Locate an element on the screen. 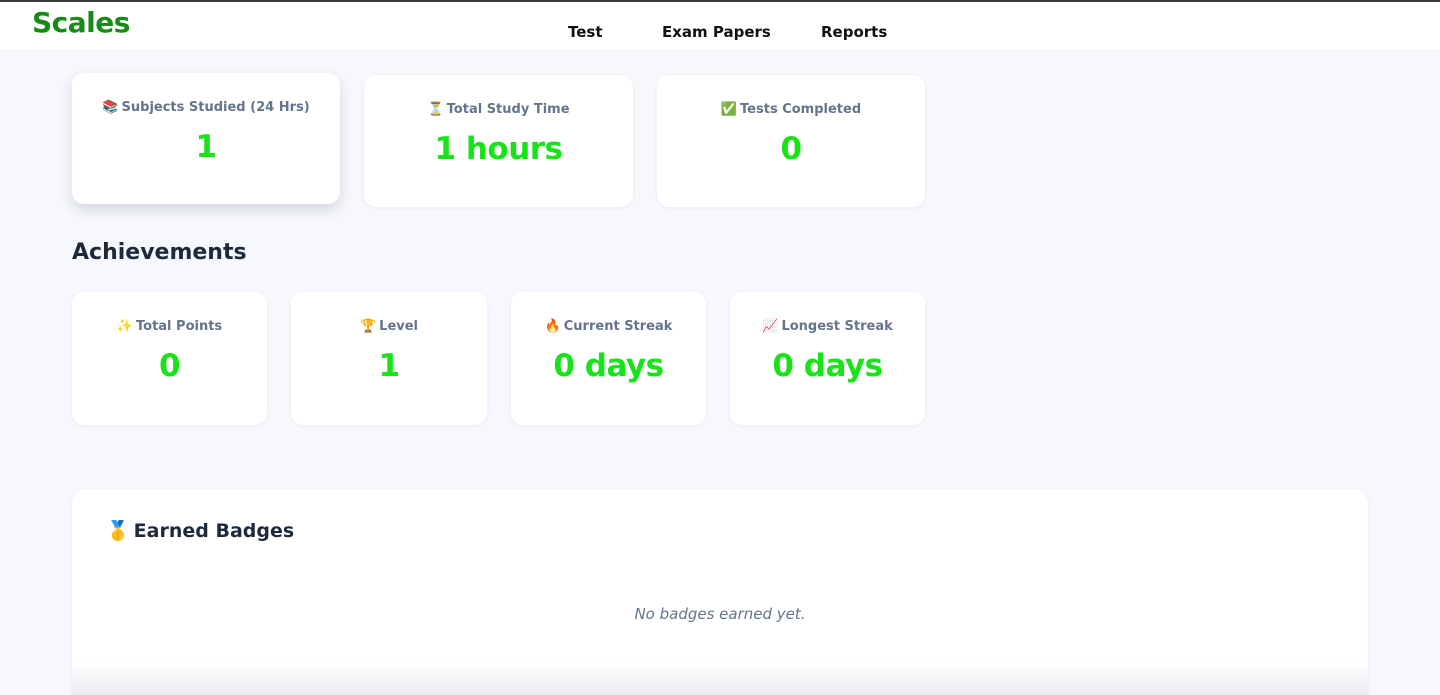 The height and width of the screenshot is (695, 1440). sparkles-icon: ✨ is located at coordinates (124, 326).